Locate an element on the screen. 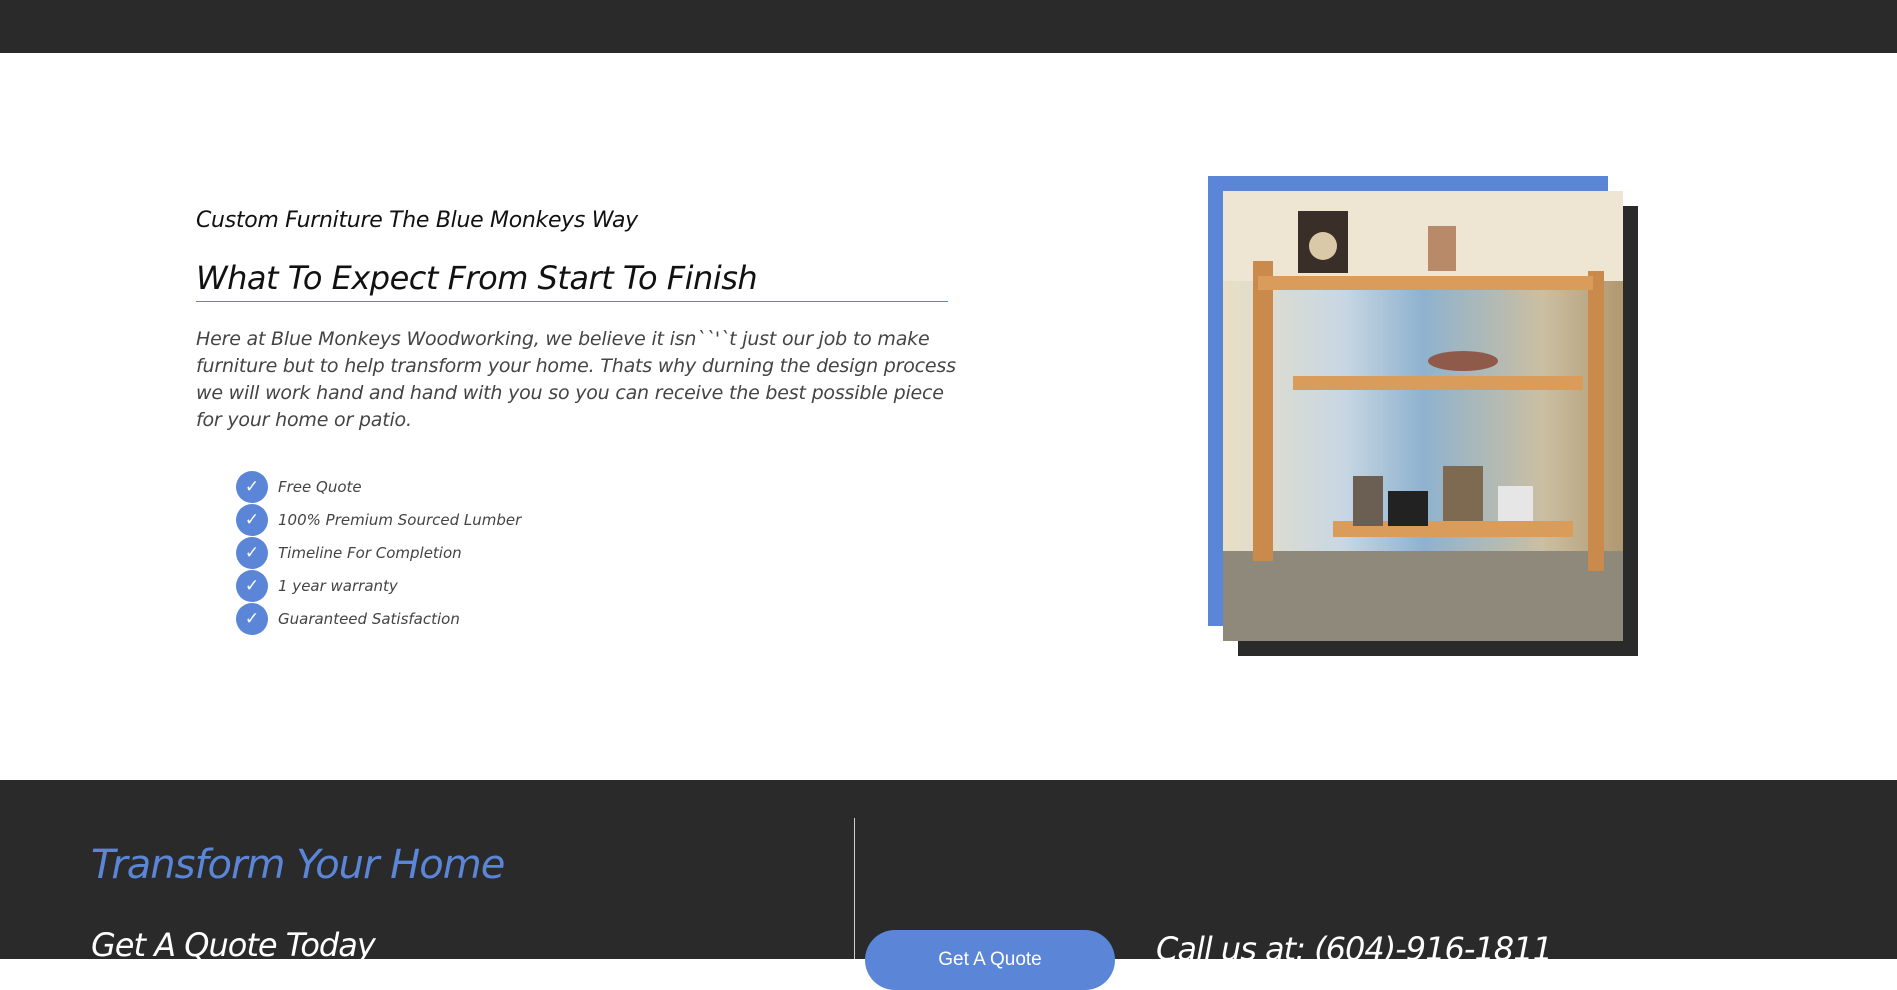 This screenshot has height=990, width=1897. furniture-photo is located at coordinates (1423, 416).